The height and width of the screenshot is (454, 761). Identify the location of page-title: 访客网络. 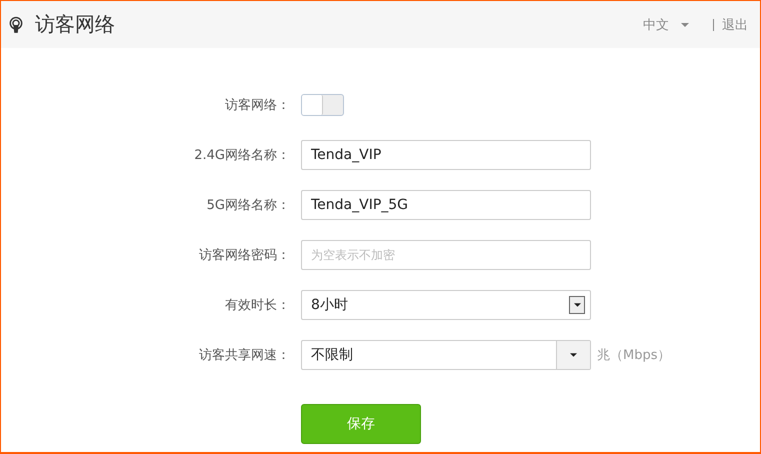
(75, 24).